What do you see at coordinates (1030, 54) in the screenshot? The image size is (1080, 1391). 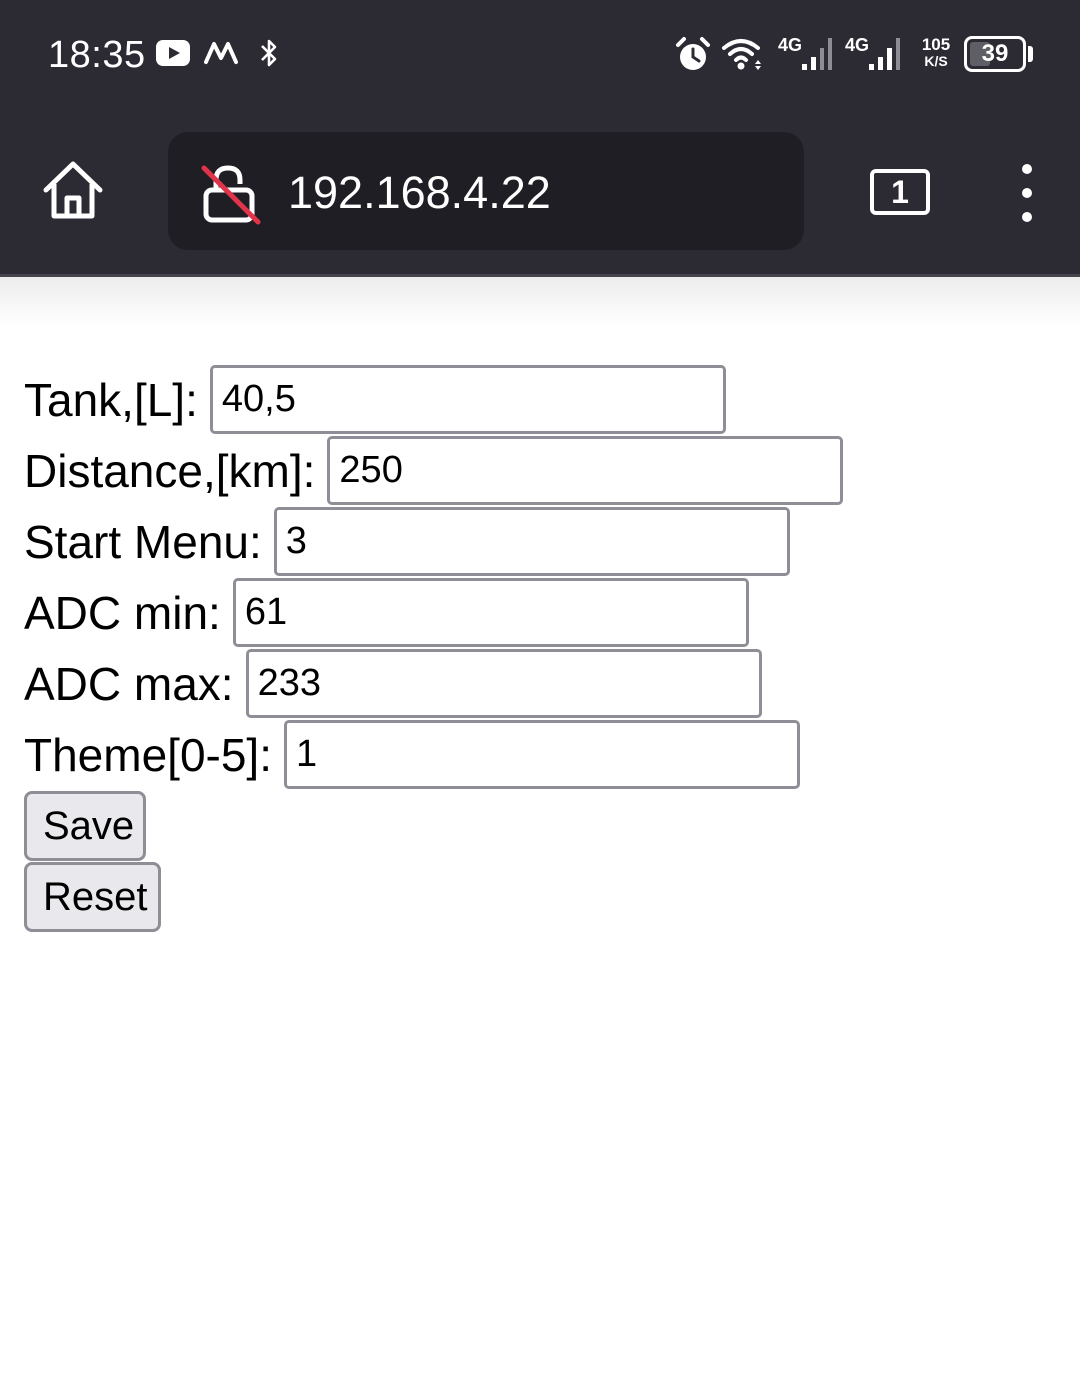 I see `battery-tip` at bounding box center [1030, 54].